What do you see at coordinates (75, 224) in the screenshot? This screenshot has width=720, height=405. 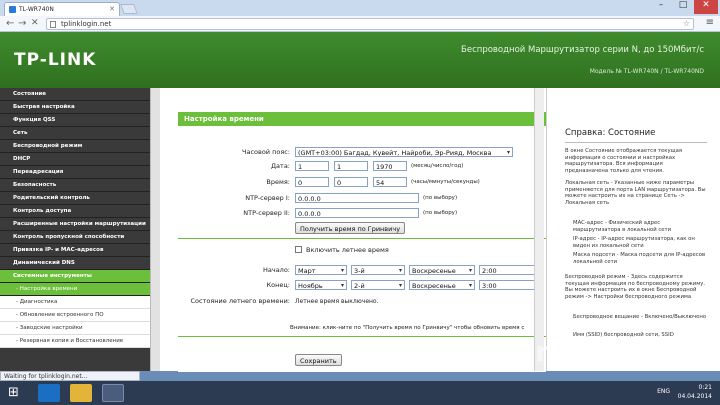 I see `sidebar-item: Расширенные настройки маршрутизации` at bounding box center [75, 224].